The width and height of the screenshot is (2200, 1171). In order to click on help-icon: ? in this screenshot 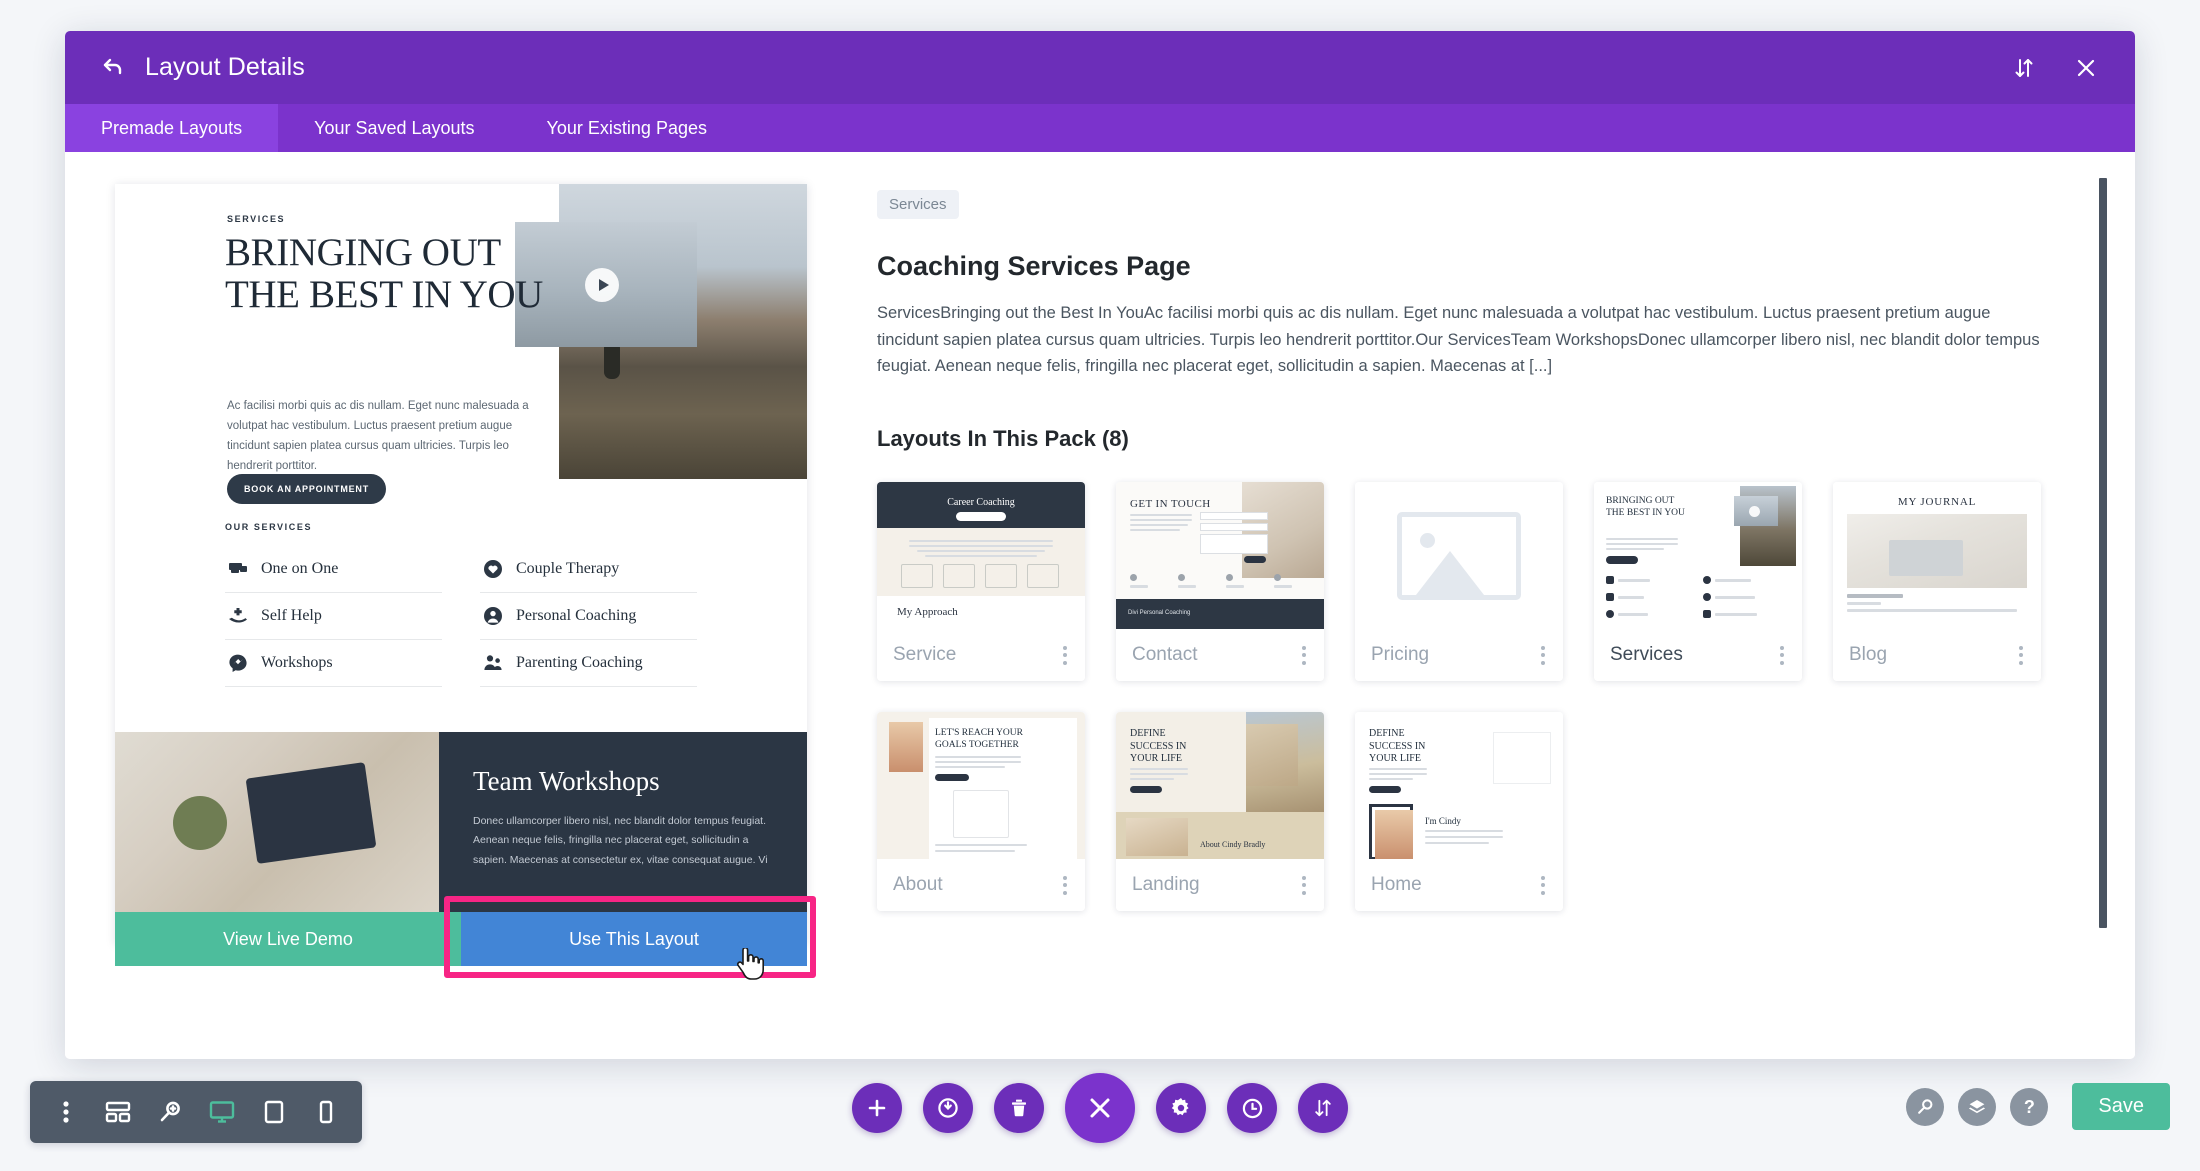, I will do `click(2029, 1106)`.